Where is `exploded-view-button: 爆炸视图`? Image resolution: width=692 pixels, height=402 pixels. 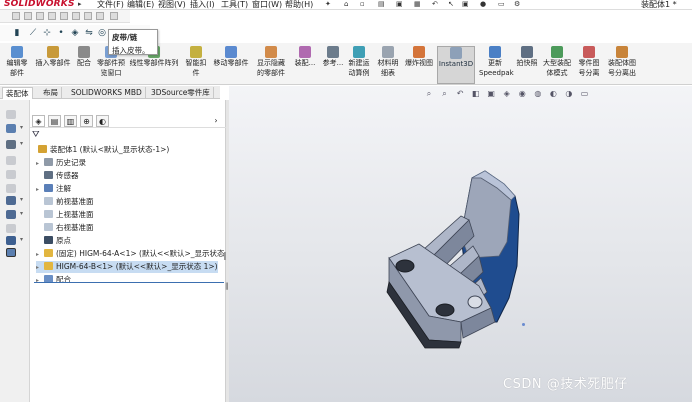
exploded-view-button: 爆炸视图 is located at coordinates (419, 65).